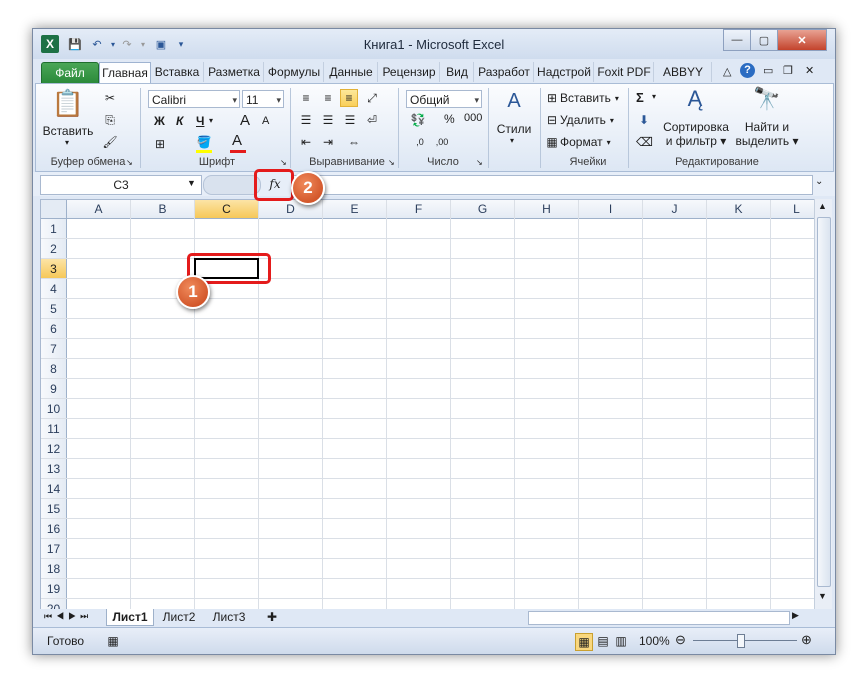 The width and height of the screenshot is (866, 685). Describe the element at coordinates (350, 120) in the screenshot. I see `align-right-icon: ☰` at that location.